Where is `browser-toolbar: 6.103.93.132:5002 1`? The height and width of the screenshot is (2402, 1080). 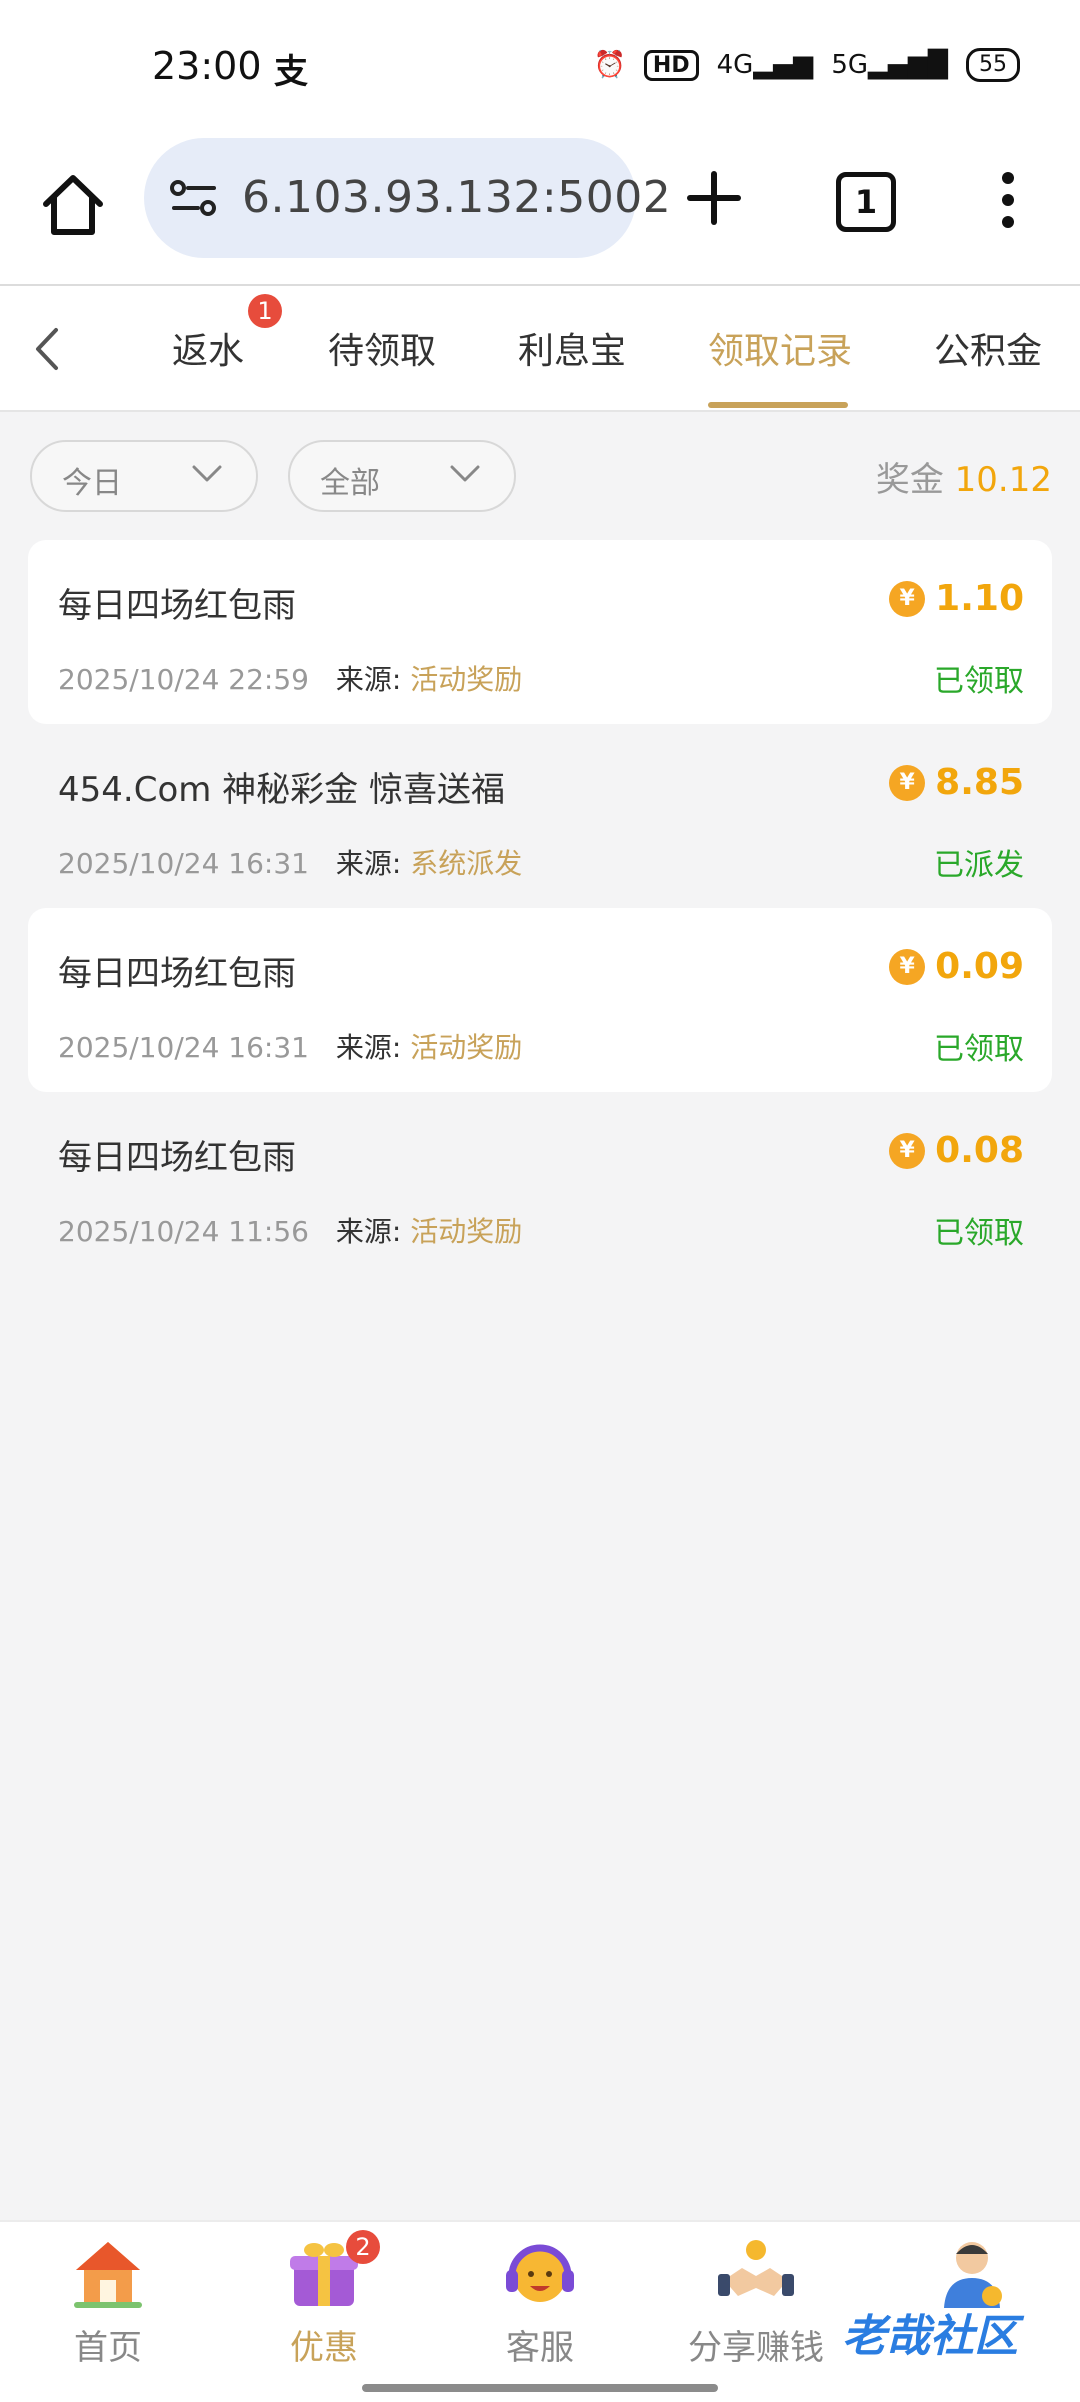
browser-toolbar: 6.103.93.132:5002 1 is located at coordinates (540, 208).